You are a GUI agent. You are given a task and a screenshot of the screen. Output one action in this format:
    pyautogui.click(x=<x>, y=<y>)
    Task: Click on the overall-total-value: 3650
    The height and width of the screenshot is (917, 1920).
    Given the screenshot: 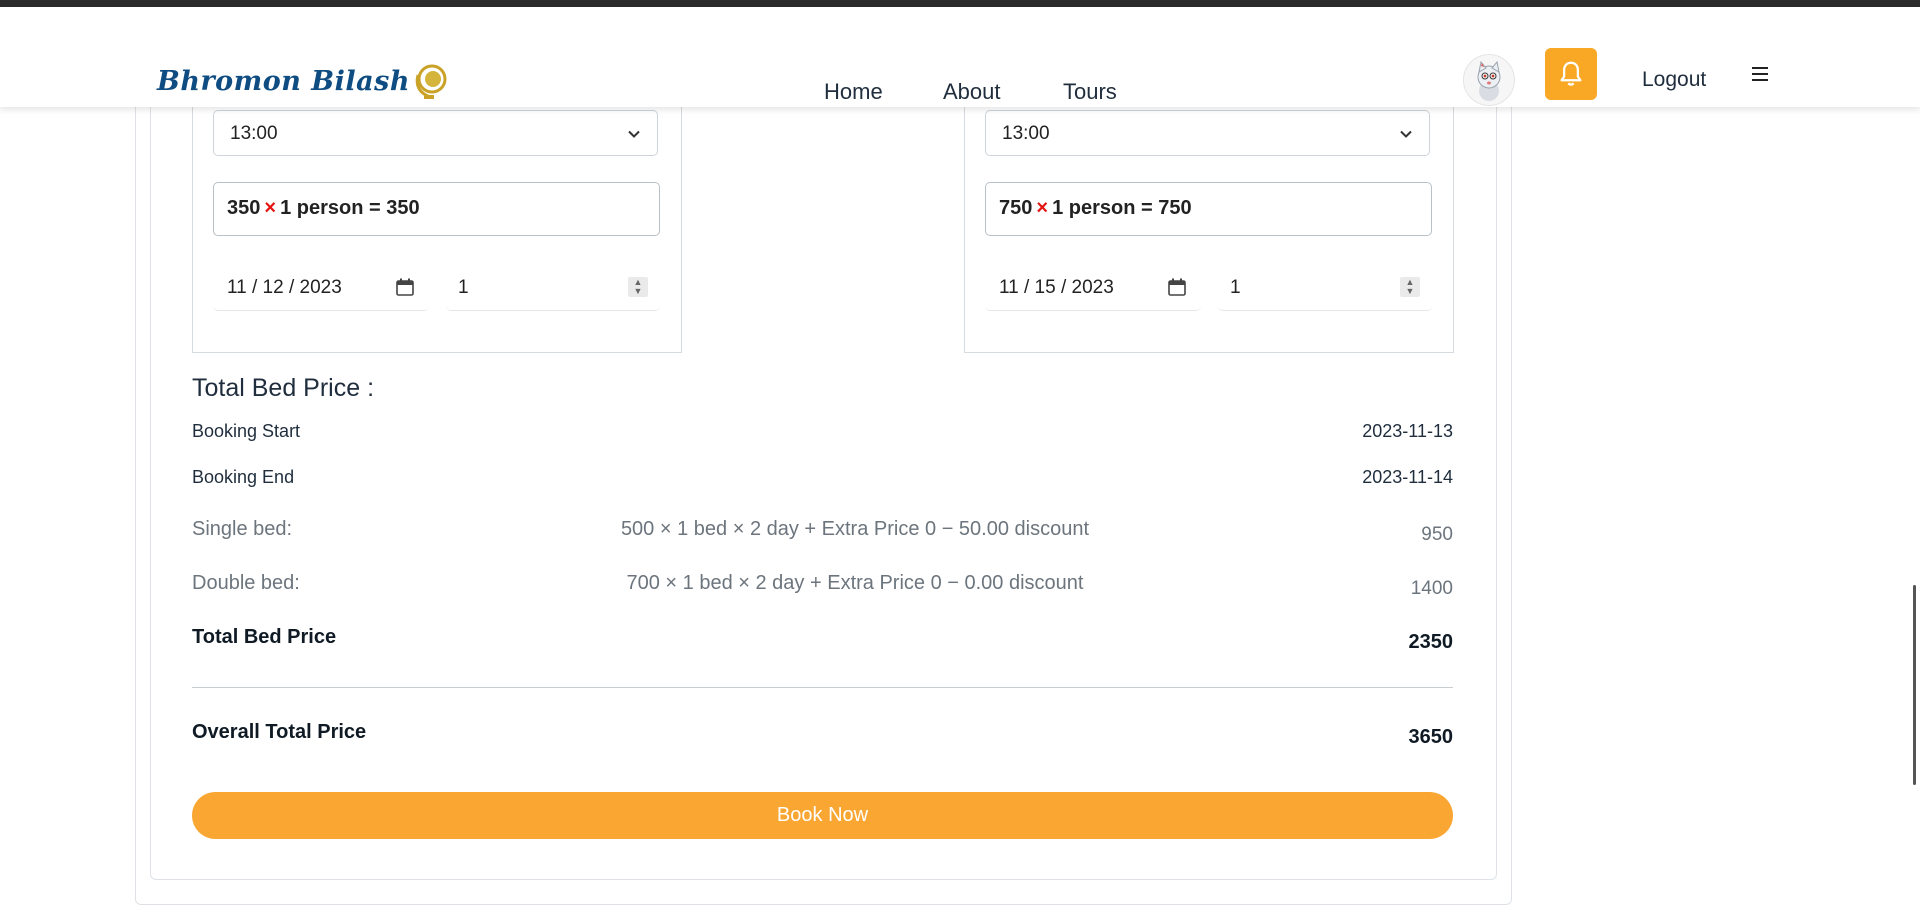 What is the action you would take?
    pyautogui.click(x=1431, y=737)
    